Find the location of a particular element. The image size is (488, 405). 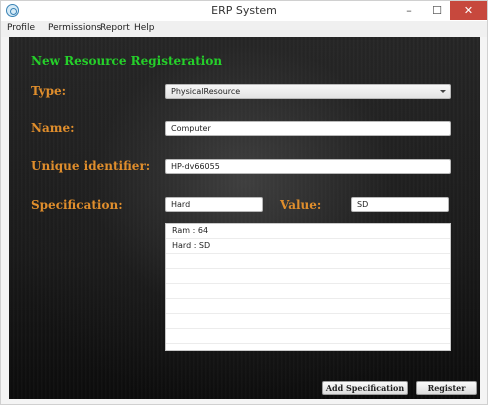

specification-input: Hard is located at coordinates (214, 204).